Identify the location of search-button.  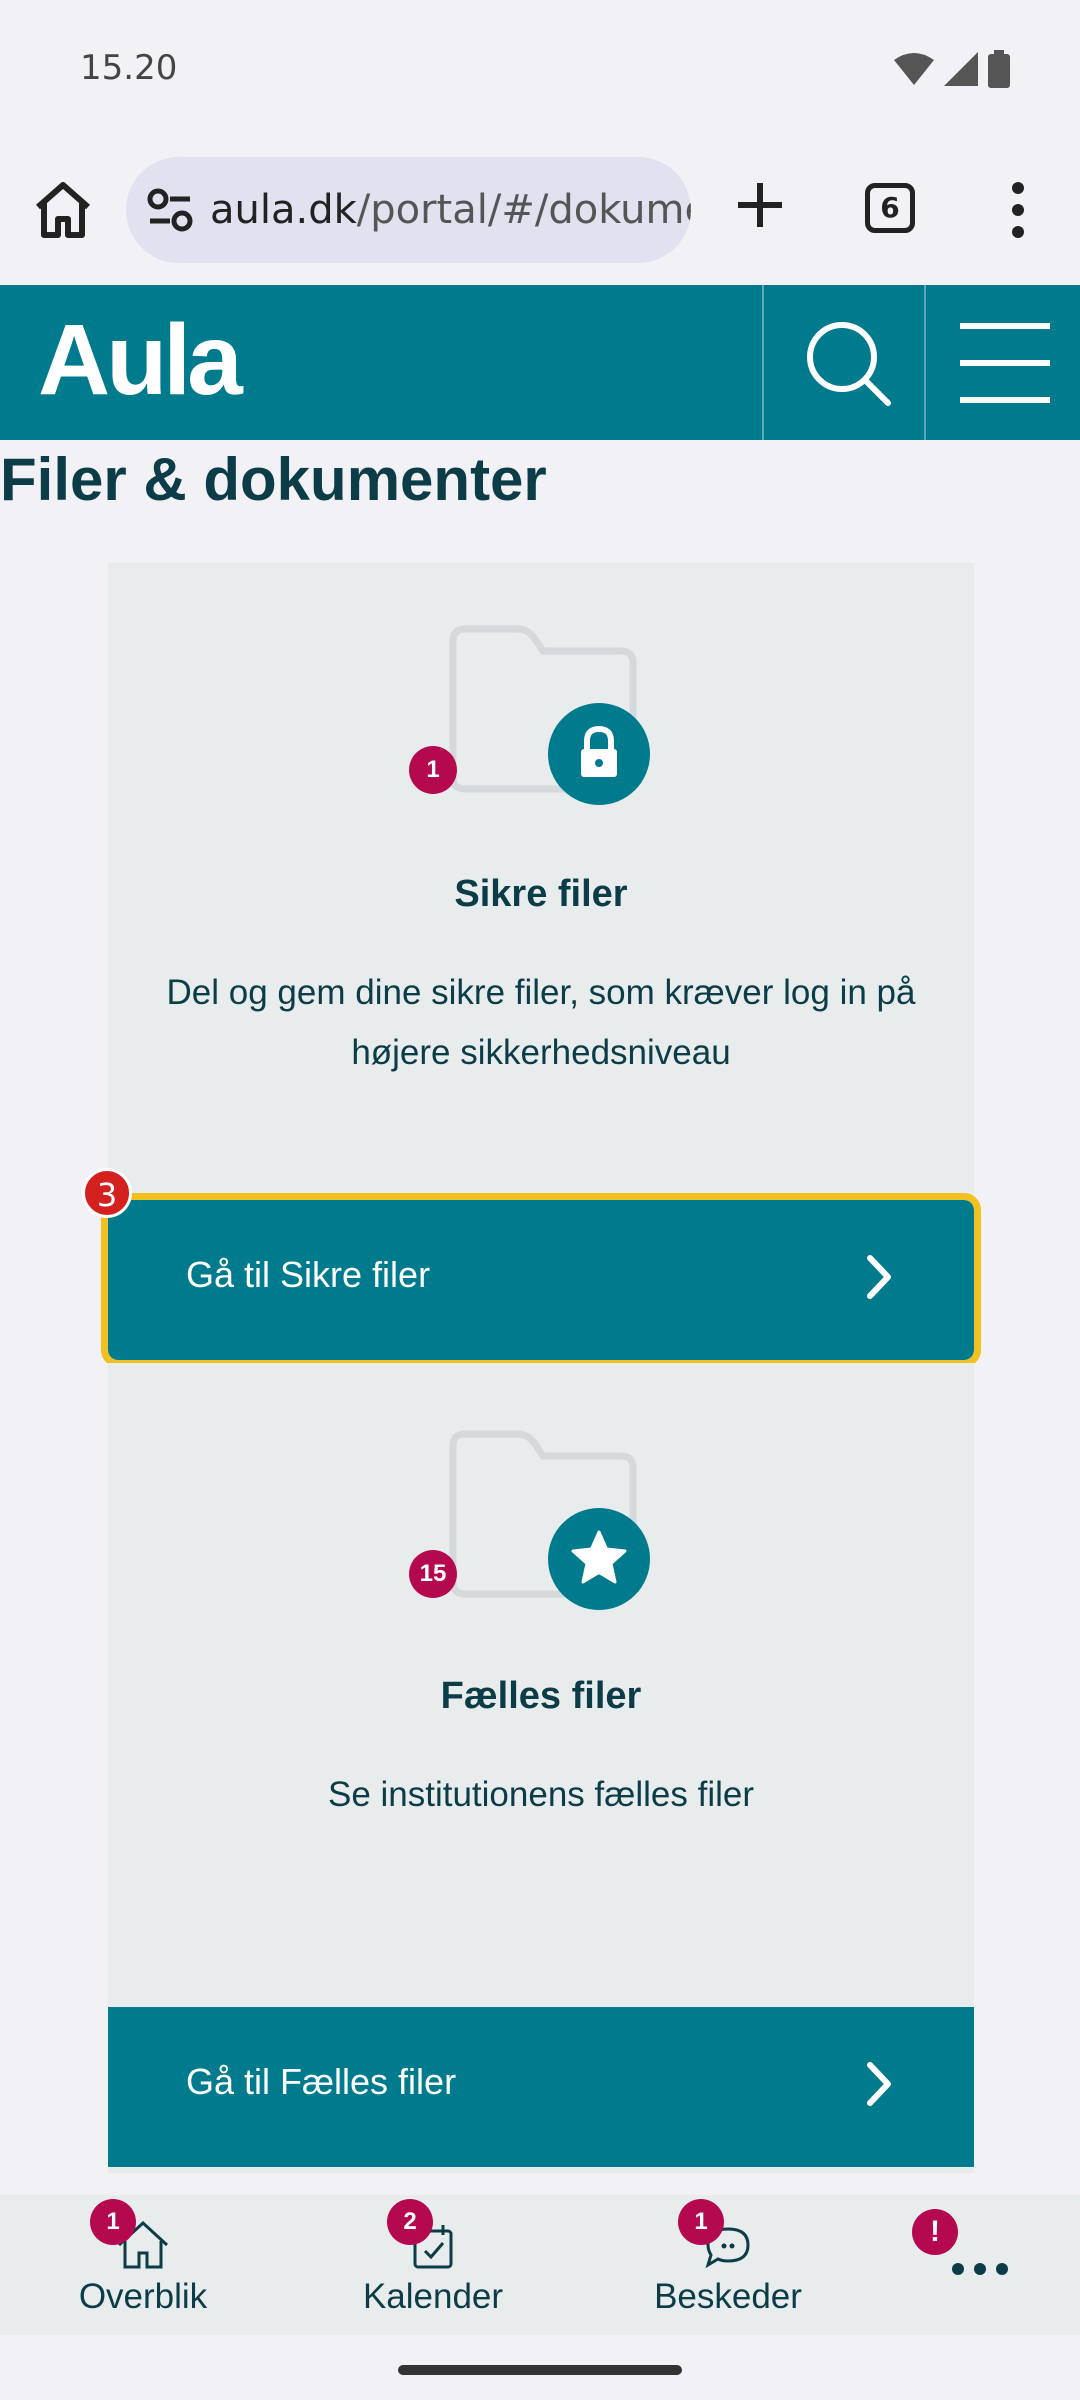
(842, 362).